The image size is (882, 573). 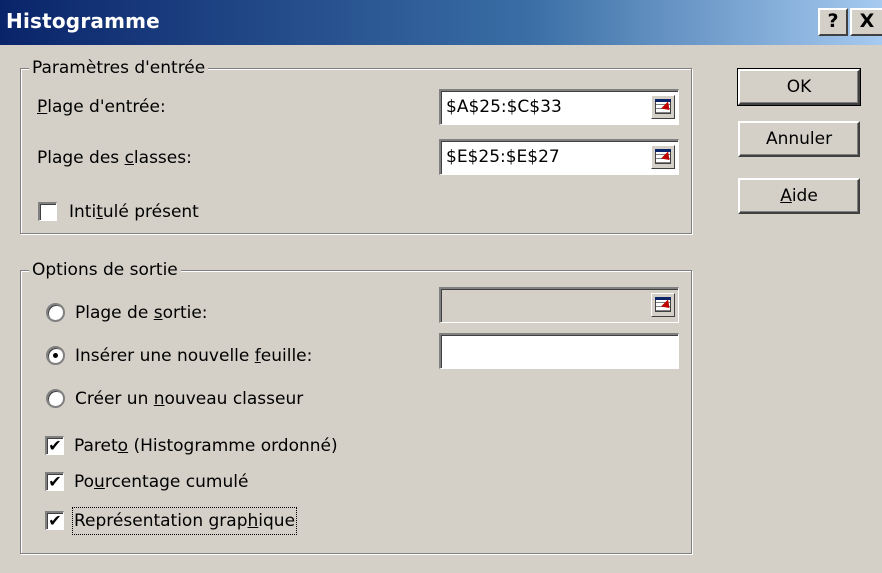 I want to click on radio-selected-dot, so click(x=55, y=355).